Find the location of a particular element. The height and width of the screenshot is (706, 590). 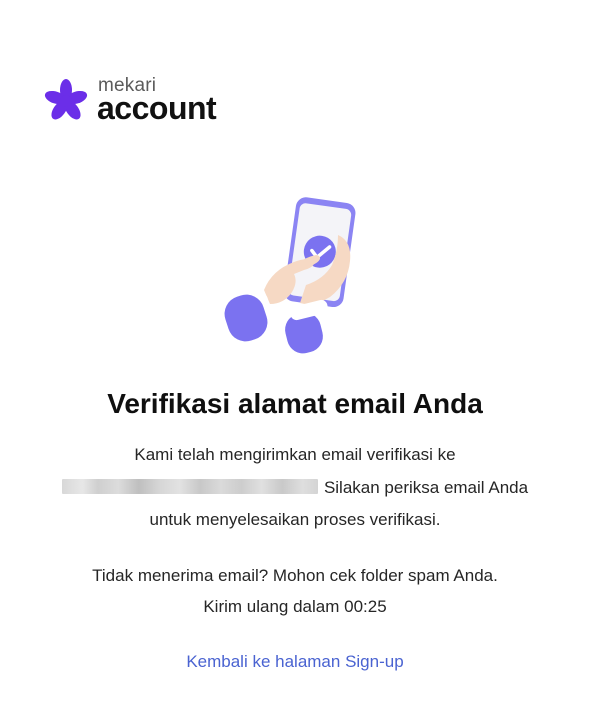

verification-message-line3: untuk menyelesaikan proses verifikasi. is located at coordinates (295, 519).